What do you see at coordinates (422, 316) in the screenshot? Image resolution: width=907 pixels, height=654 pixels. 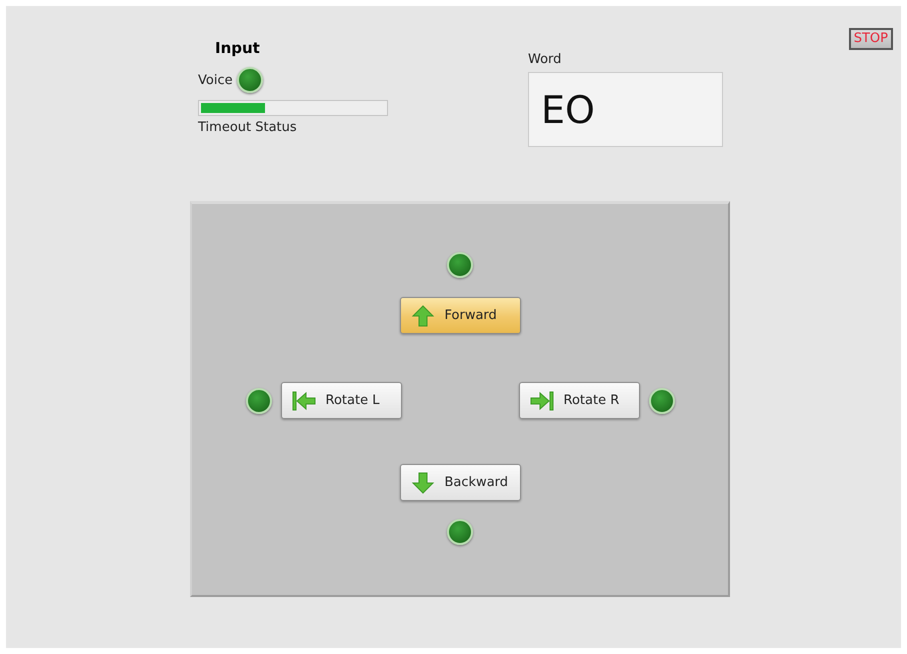 I see `up-arrow-icon` at bounding box center [422, 316].